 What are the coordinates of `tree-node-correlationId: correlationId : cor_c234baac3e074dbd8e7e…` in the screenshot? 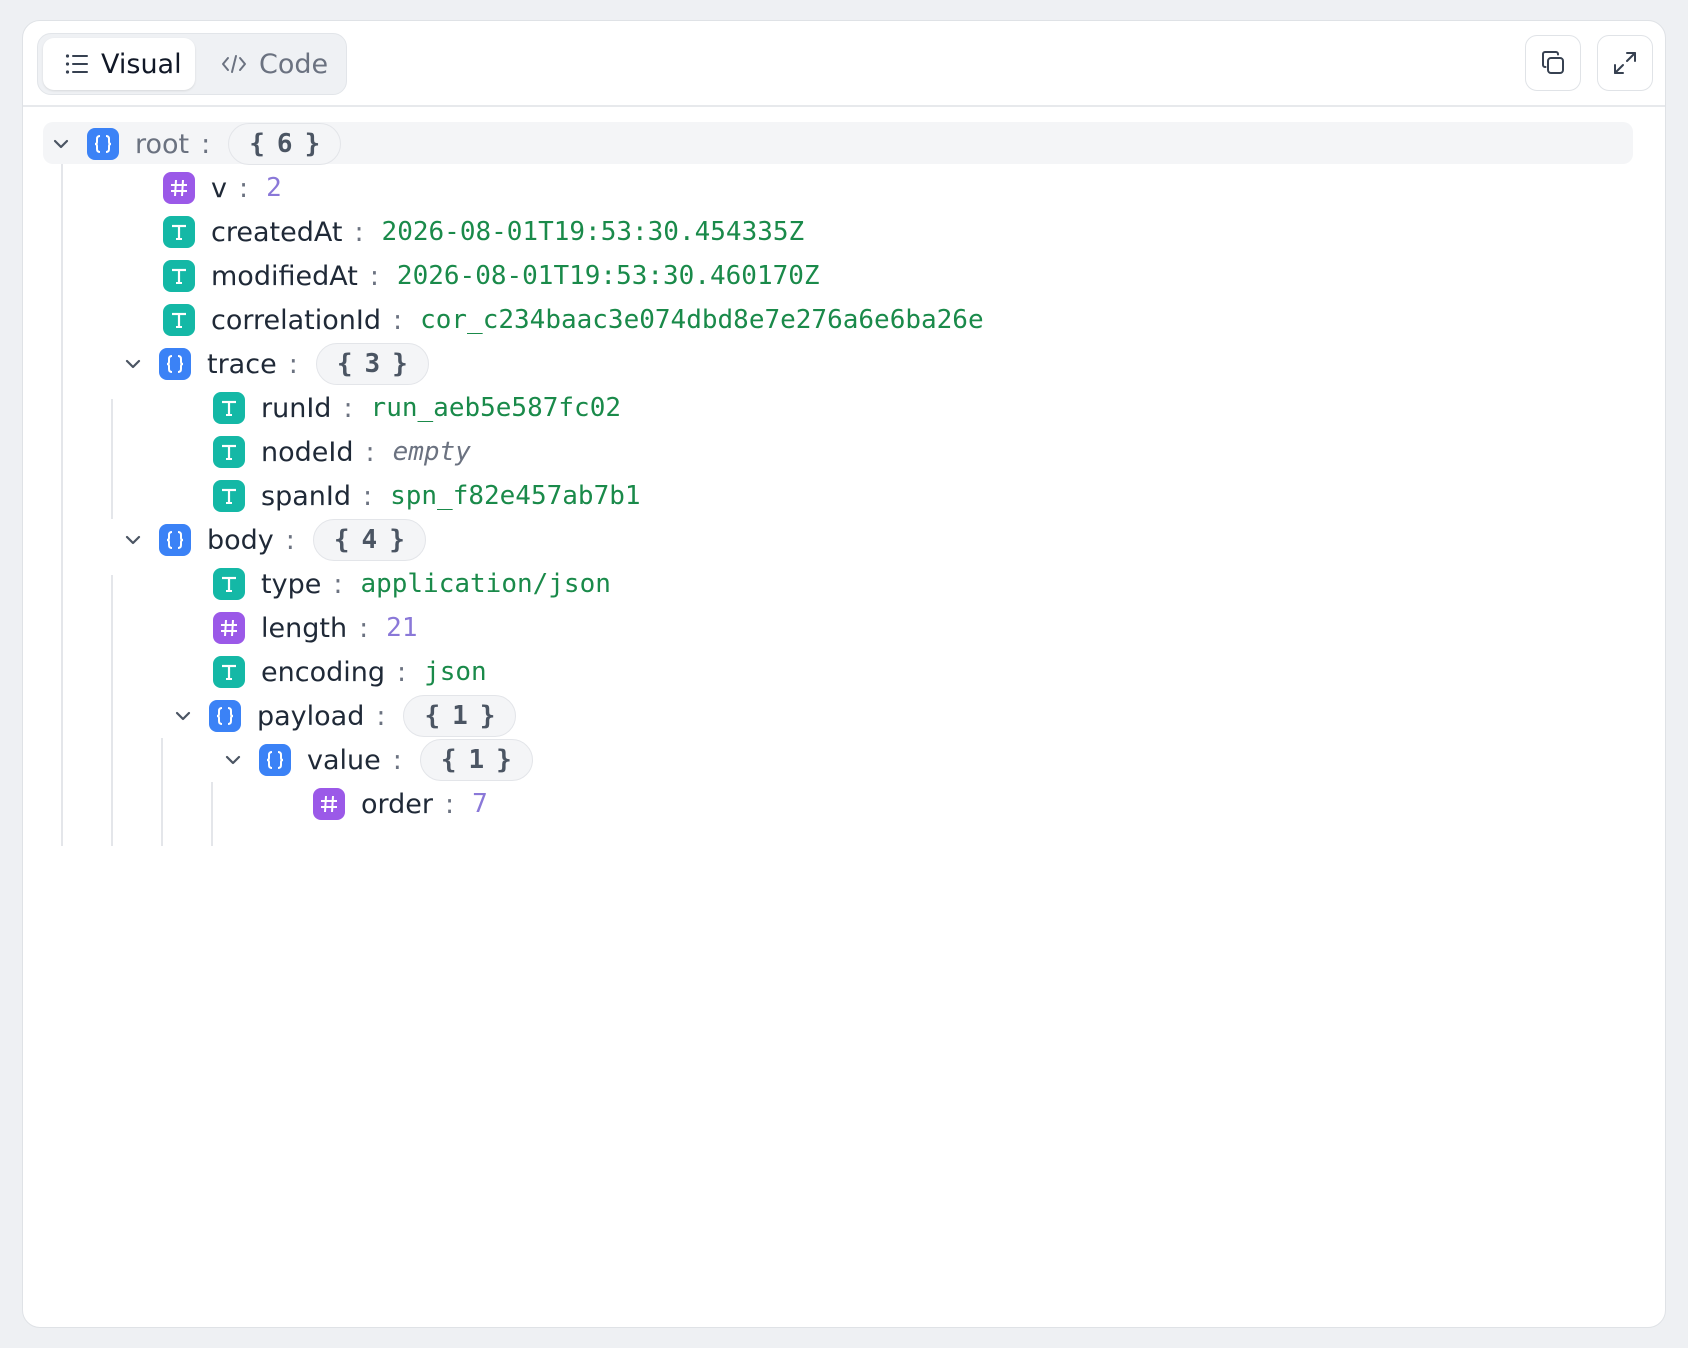 It's located at (573, 320).